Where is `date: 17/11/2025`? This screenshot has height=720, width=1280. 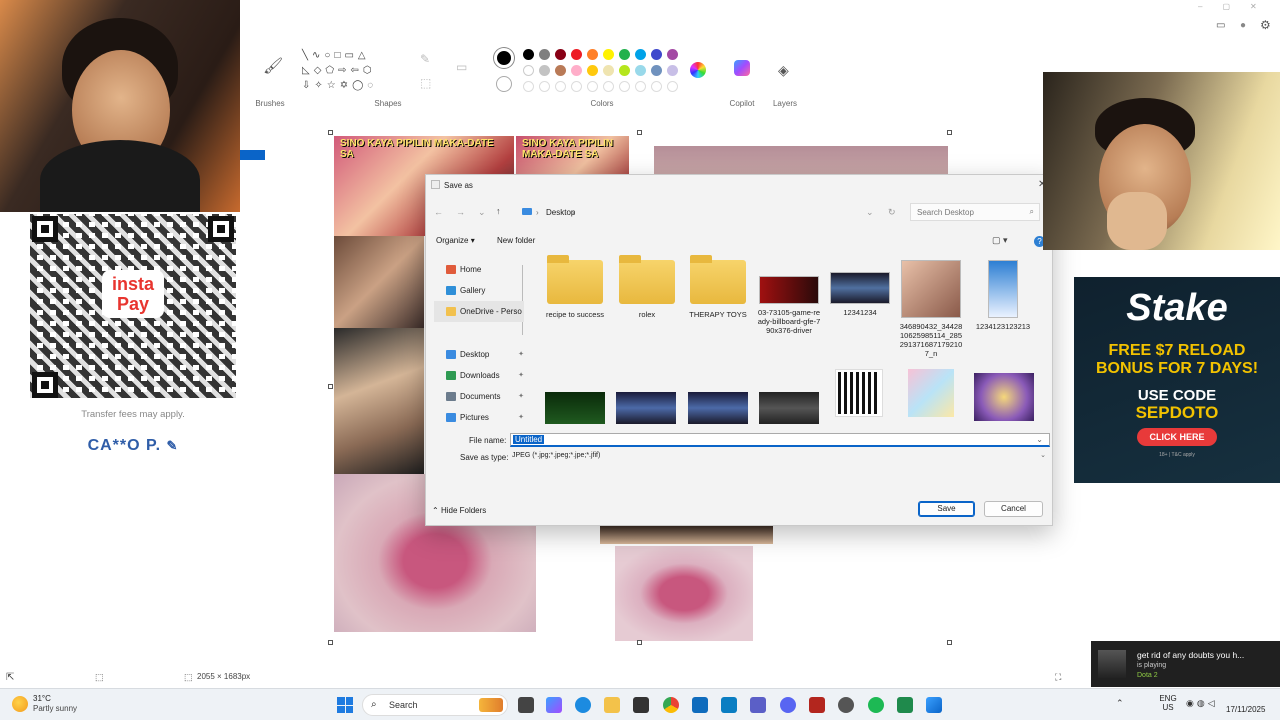 date: 17/11/2025 is located at coordinates (1245, 709).